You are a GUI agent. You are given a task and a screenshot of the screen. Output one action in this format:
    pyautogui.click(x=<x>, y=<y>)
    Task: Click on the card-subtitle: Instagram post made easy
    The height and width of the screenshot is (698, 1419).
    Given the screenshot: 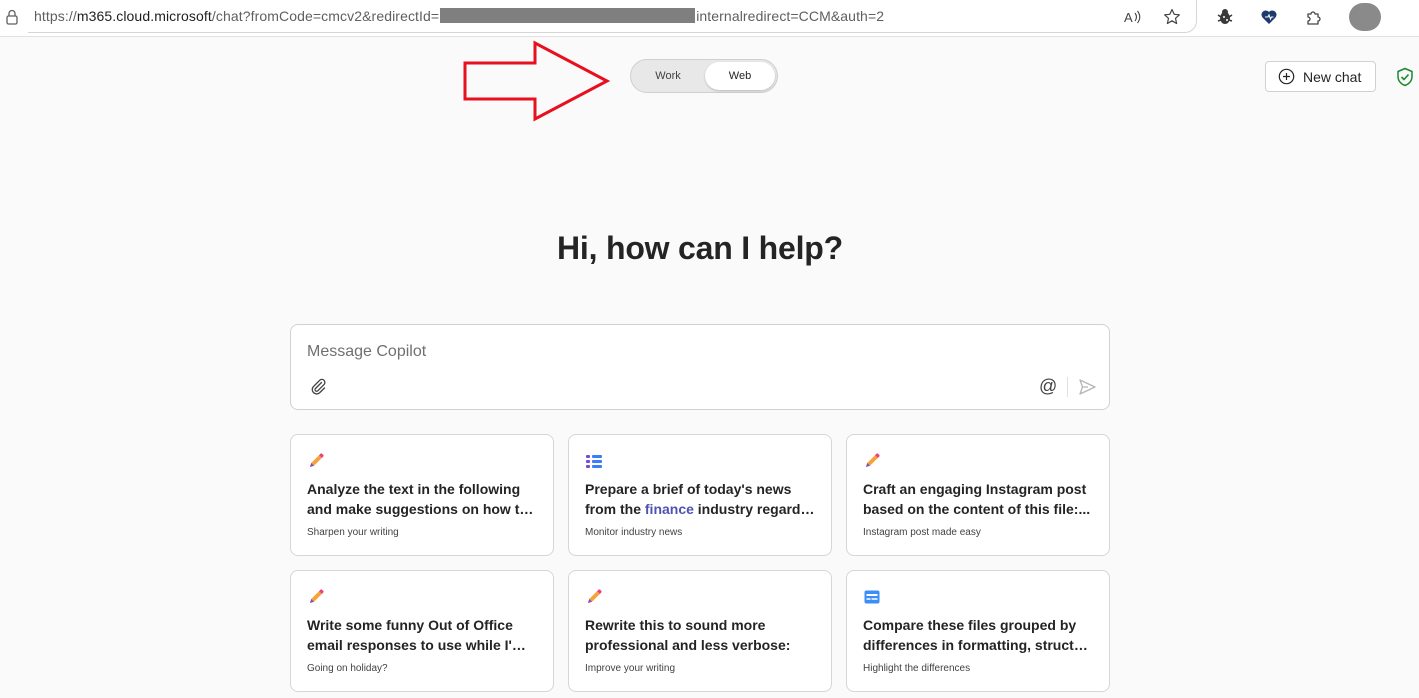 What is the action you would take?
    pyautogui.click(x=922, y=532)
    